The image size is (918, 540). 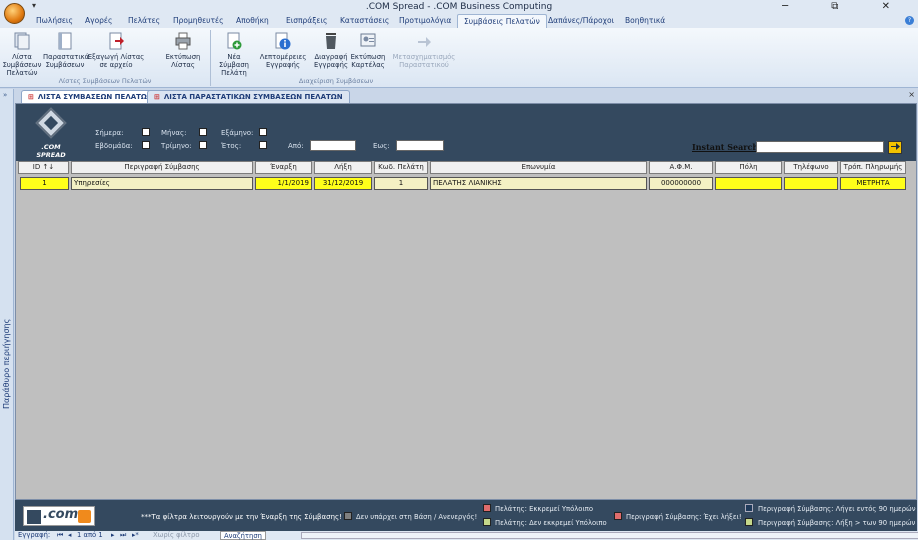 What do you see at coordinates (909, 20) in the screenshot?
I see `help-icon: ?` at bounding box center [909, 20].